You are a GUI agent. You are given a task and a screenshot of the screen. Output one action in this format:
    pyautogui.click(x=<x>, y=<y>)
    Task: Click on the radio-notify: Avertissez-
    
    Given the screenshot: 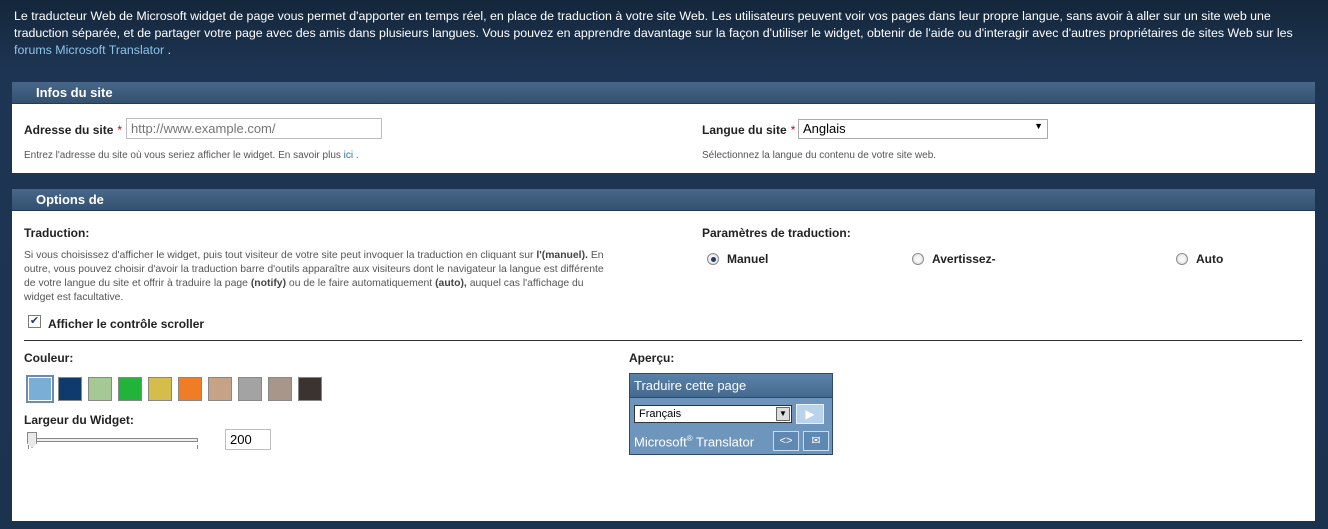 What is the action you would take?
    pyautogui.click(x=954, y=259)
    